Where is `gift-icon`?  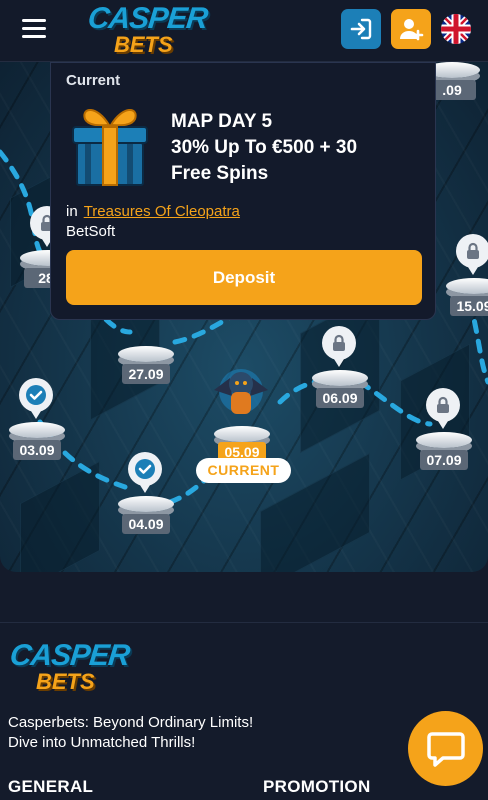 gift-icon is located at coordinates (110, 144).